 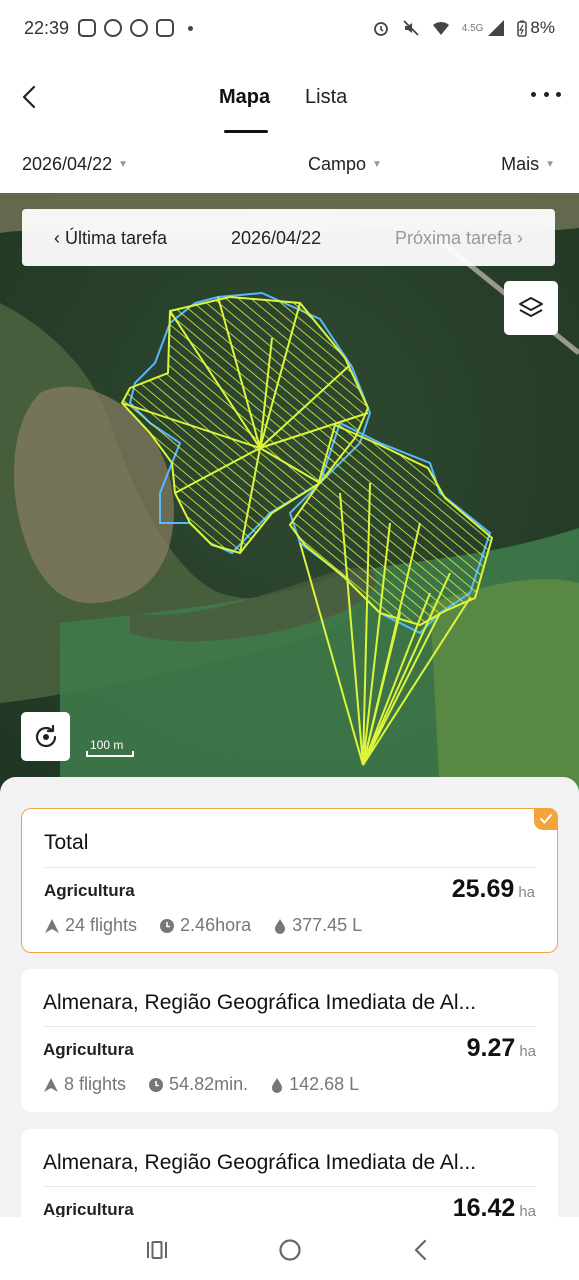 I want to click on home-icon, so click(x=290, y=1250).